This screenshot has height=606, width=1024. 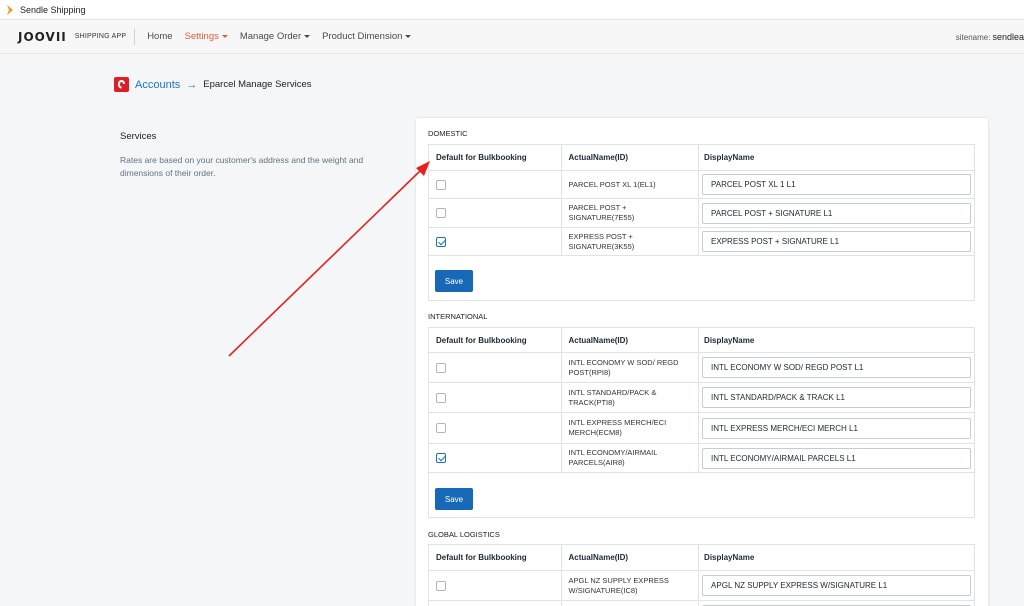 I want to click on nav-manage-order: Manage Order, so click(x=275, y=36).